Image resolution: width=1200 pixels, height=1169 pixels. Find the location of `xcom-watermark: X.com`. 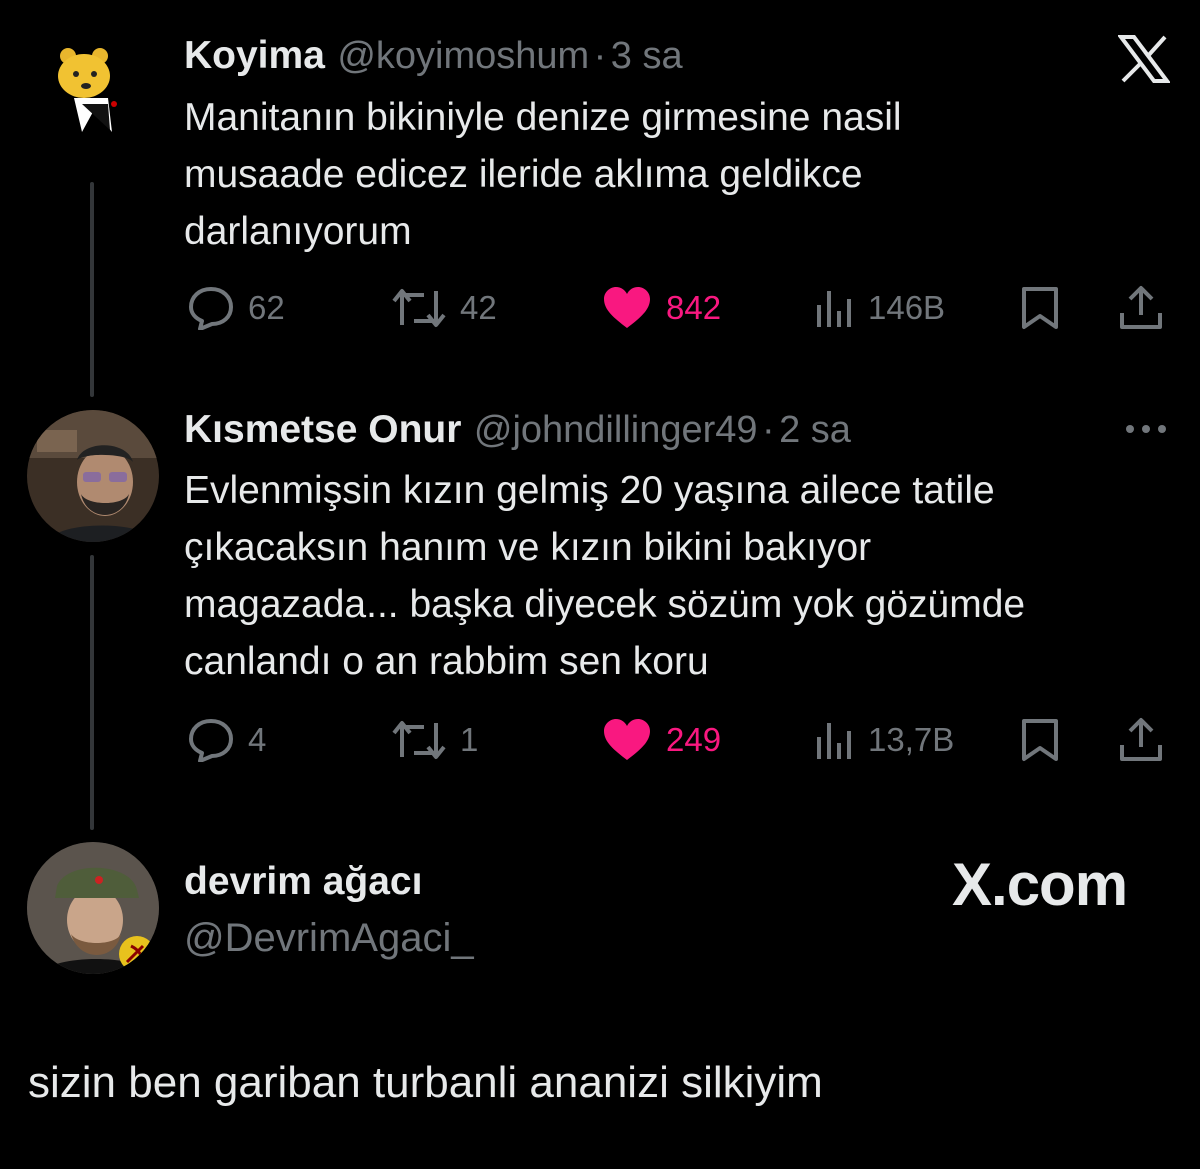

xcom-watermark: X.com is located at coordinates (1040, 884).